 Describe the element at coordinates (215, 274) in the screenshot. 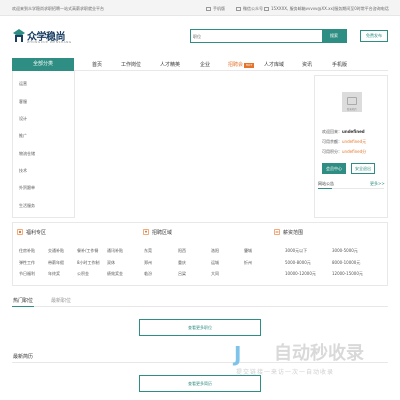

I see `region-item: 大同` at that location.